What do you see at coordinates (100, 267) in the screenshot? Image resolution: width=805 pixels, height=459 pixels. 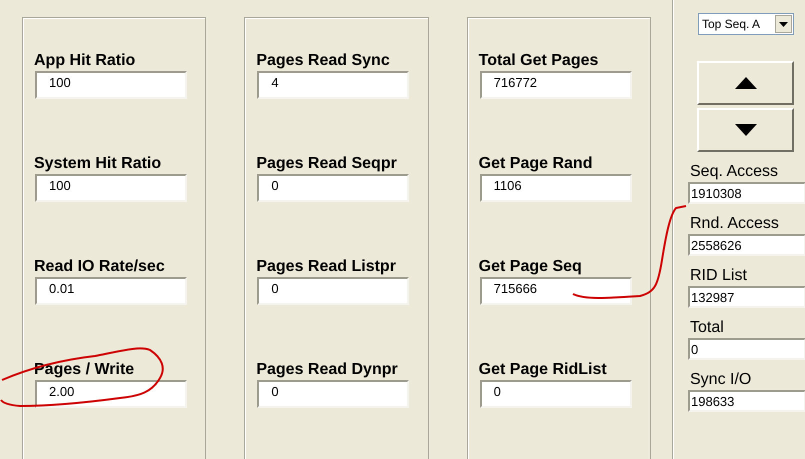 I see `field-label: Read IO Rate/sec` at bounding box center [100, 267].